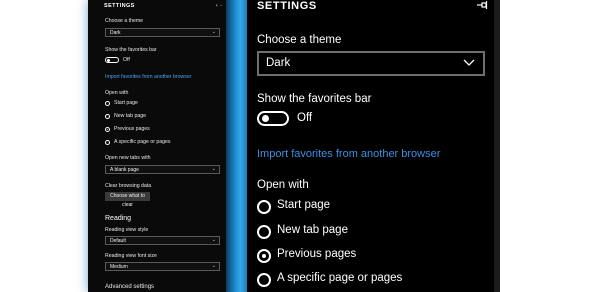  Describe the element at coordinates (497, 146) in the screenshot. I see `scrollbar` at that location.